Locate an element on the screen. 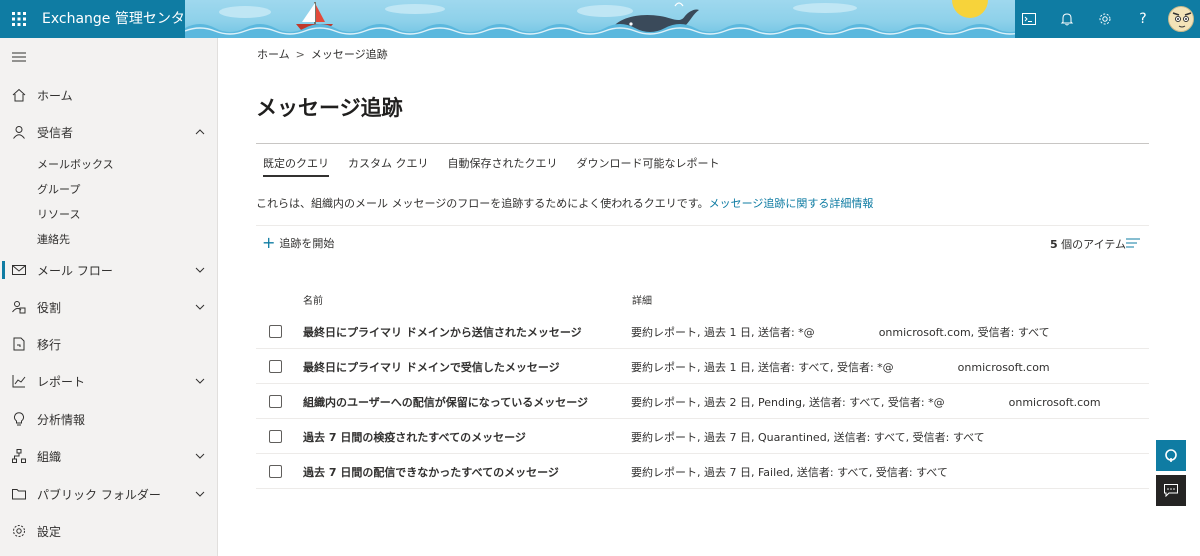  sidebar-item-label: パブリック フォルダー is located at coordinates (99, 494).